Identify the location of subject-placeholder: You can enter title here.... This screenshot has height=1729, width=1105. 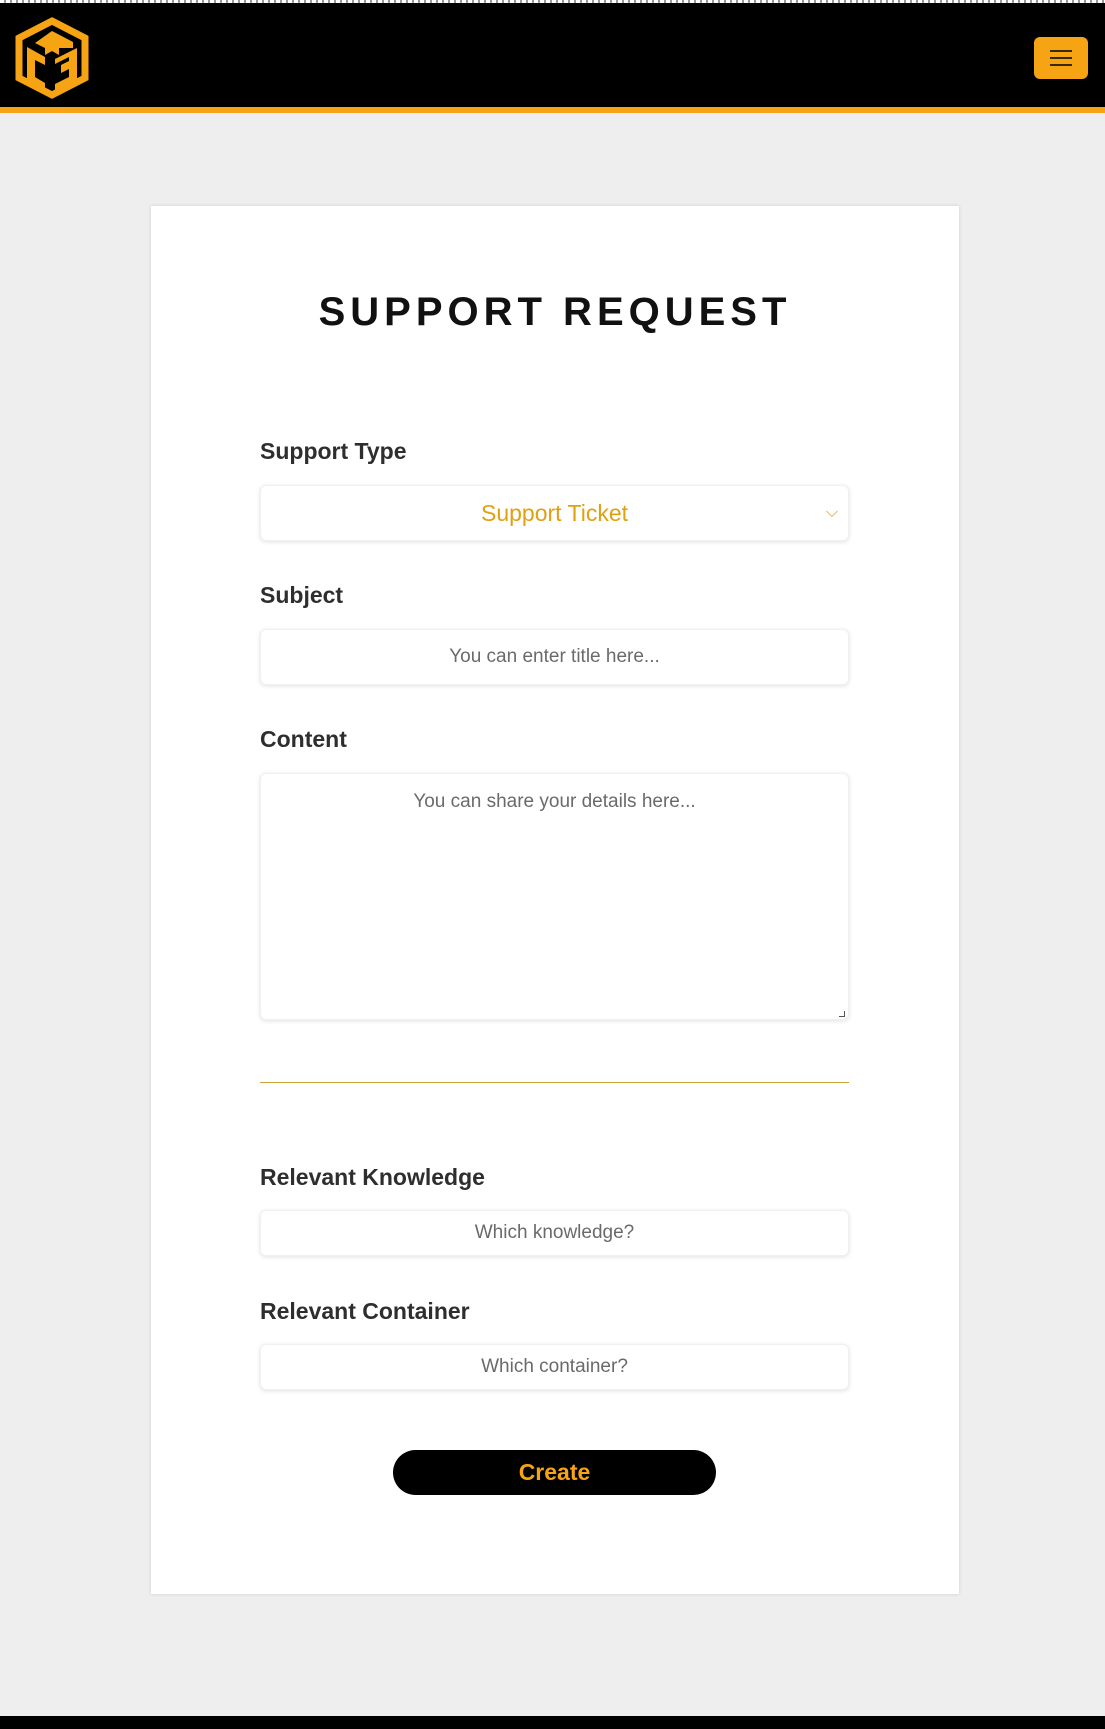
(554, 656).